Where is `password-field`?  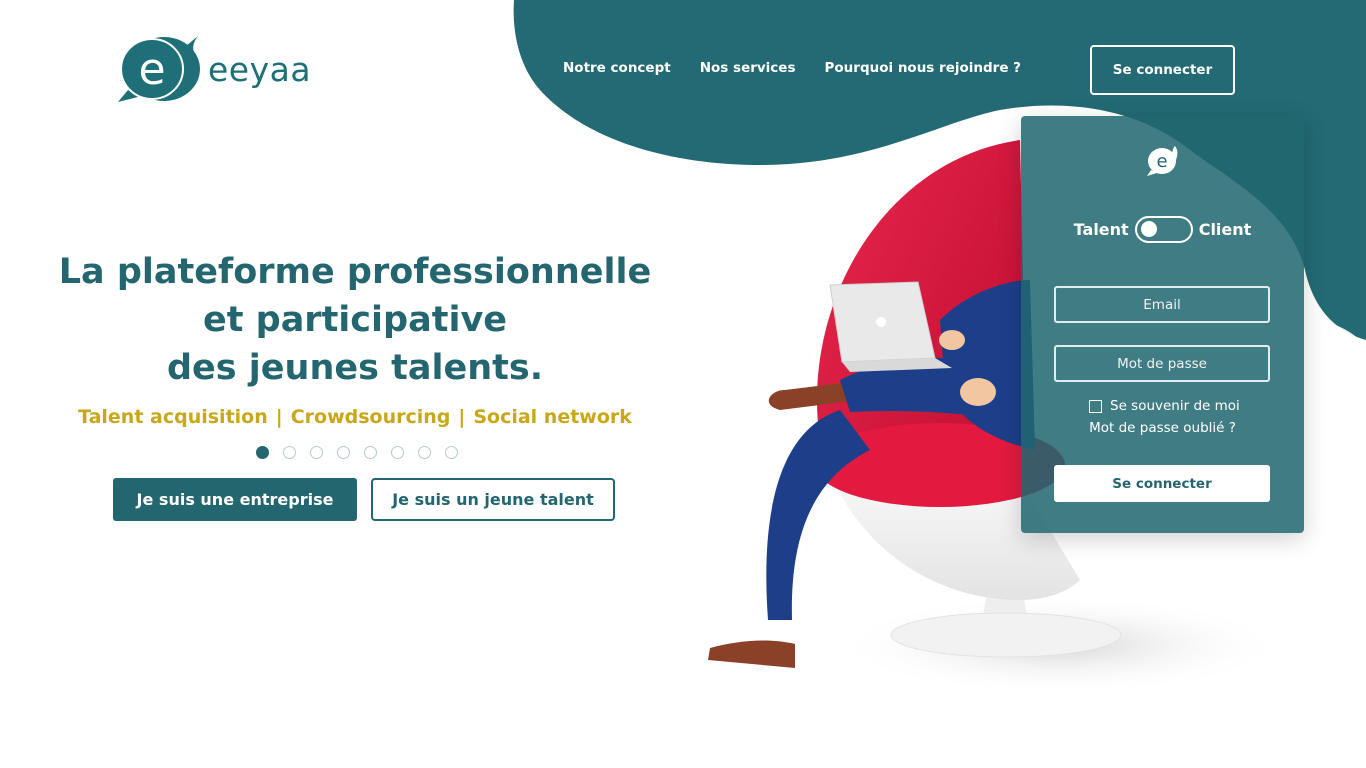 password-field is located at coordinates (1162, 363).